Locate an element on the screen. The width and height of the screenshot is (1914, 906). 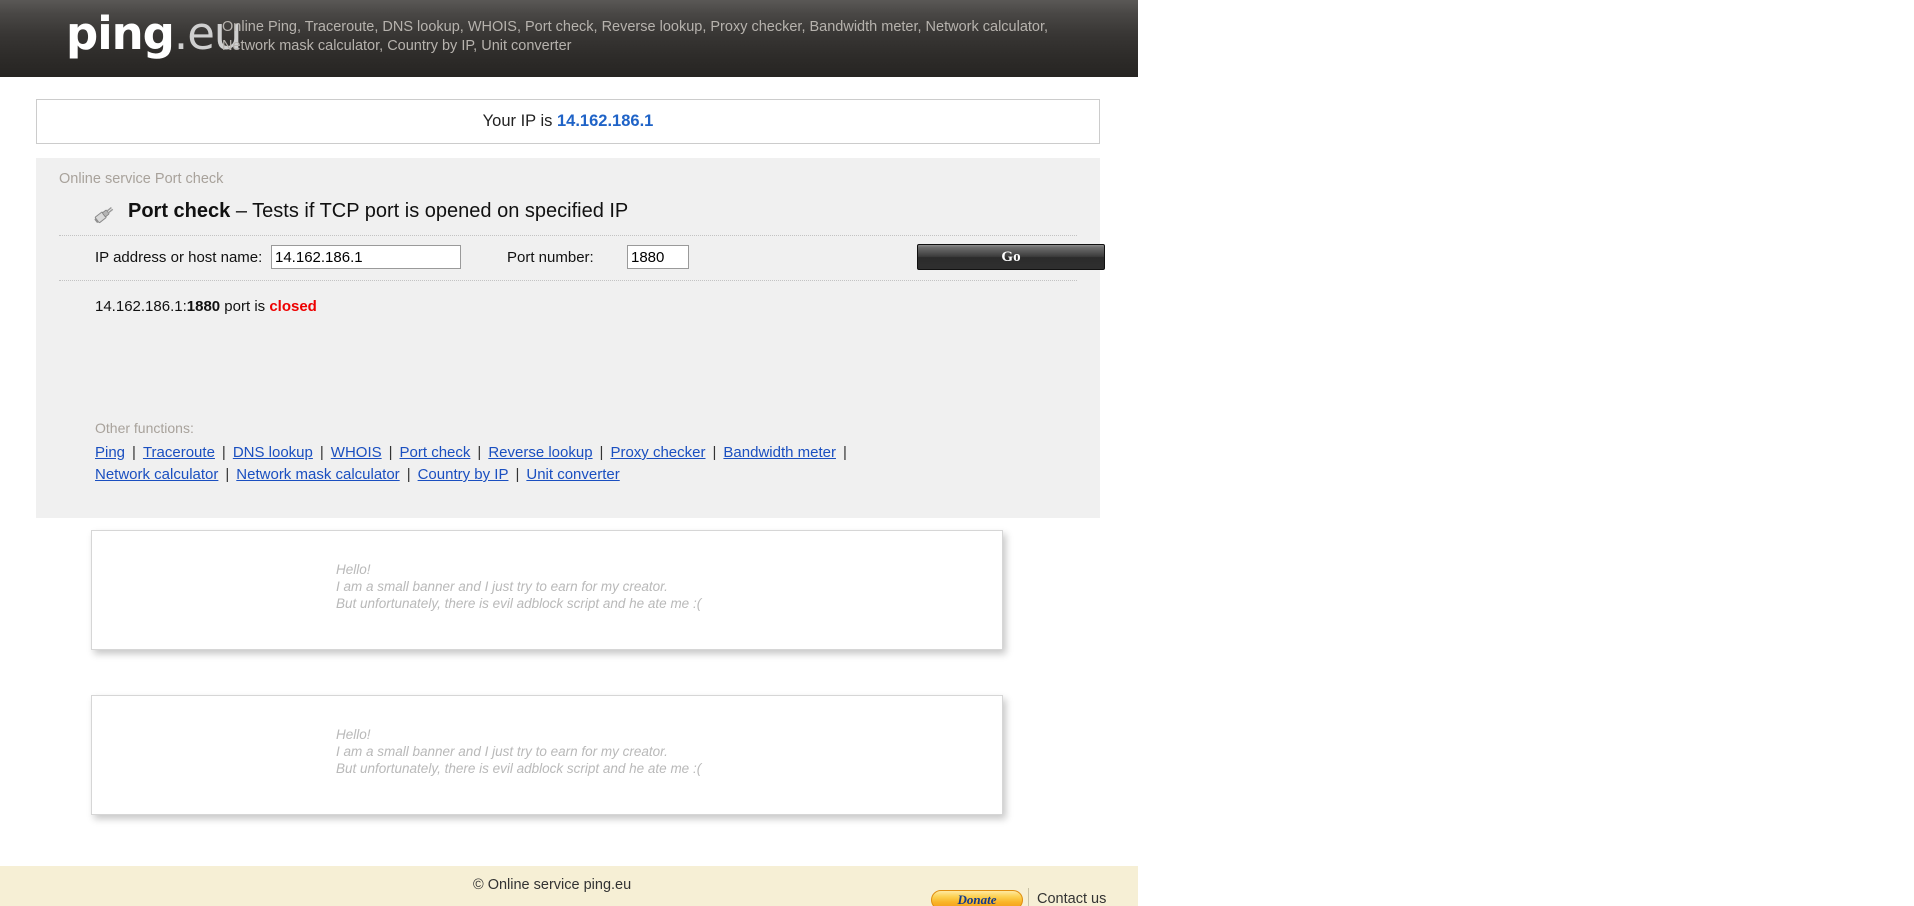
contact-us-link: Contact us is located at coordinates (1071, 898).